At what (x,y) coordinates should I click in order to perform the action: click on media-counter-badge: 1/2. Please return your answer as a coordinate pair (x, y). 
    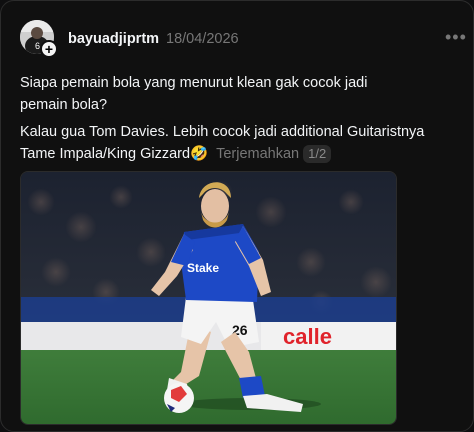
    Looking at the image, I should click on (317, 154).